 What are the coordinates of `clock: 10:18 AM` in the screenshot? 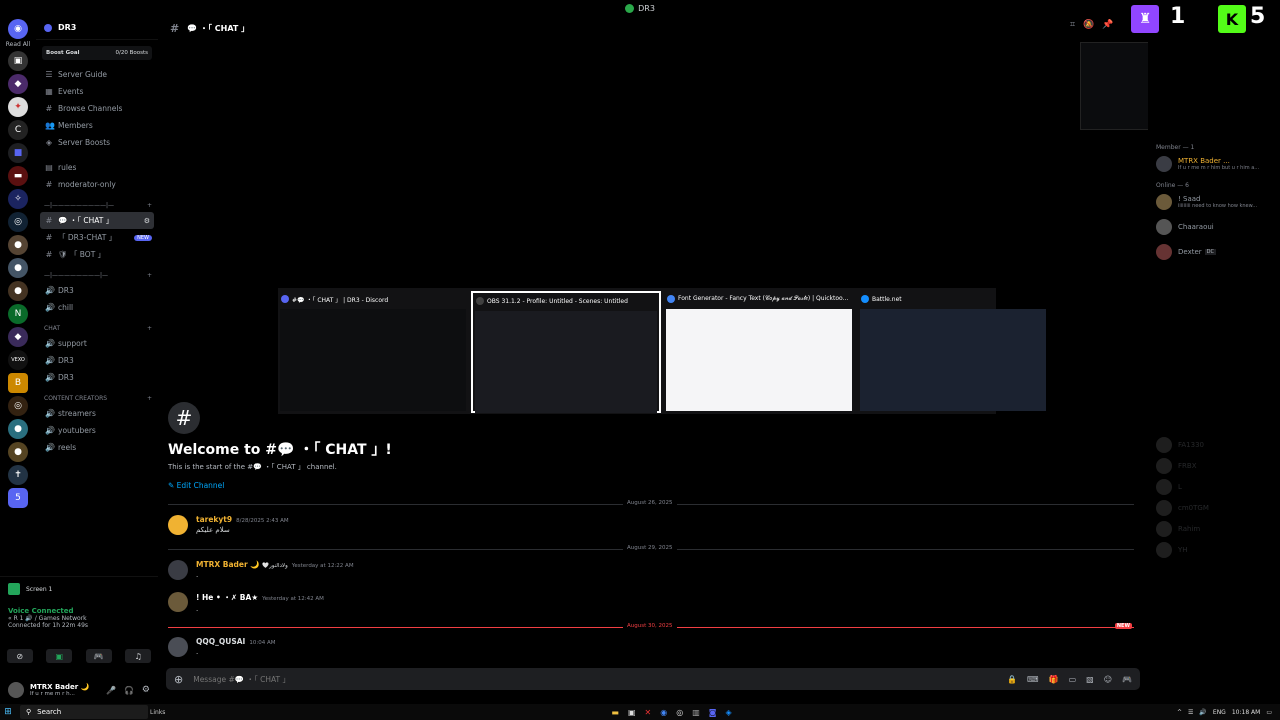 It's located at (1246, 712).